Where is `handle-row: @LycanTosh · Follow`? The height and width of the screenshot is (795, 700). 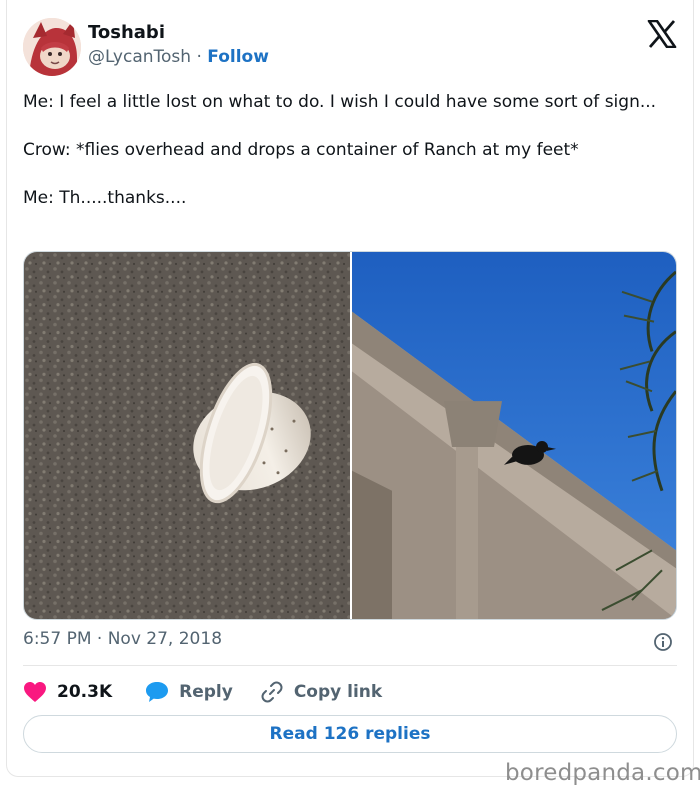 handle-row: @LycanTosh · Follow is located at coordinates (178, 57).